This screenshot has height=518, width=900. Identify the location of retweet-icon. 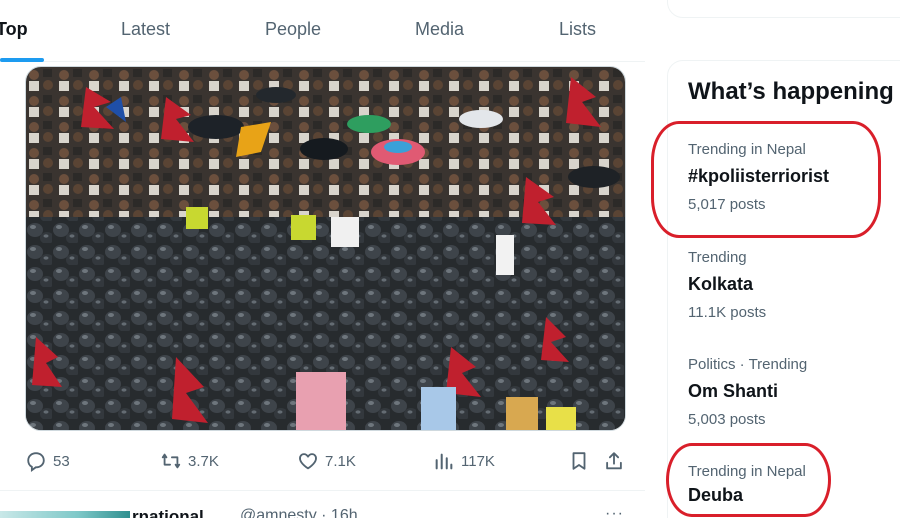
(171, 461).